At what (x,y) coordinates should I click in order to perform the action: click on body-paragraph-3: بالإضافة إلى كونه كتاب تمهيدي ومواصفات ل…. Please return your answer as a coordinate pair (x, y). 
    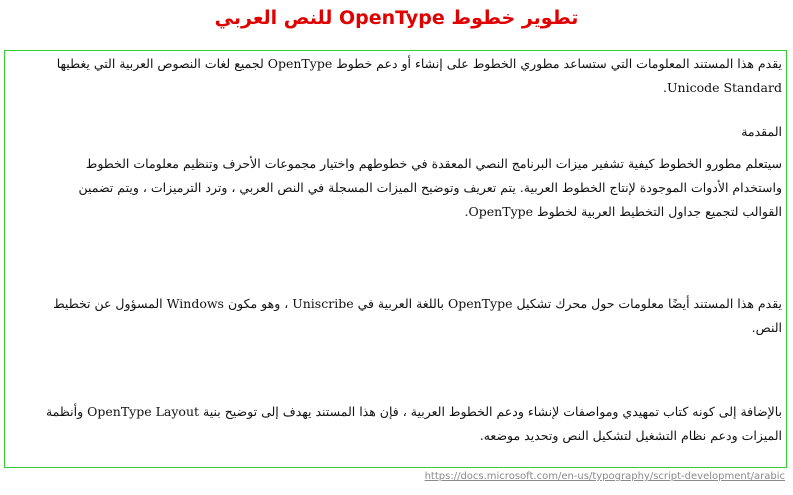
    Looking at the image, I should click on (413, 423).